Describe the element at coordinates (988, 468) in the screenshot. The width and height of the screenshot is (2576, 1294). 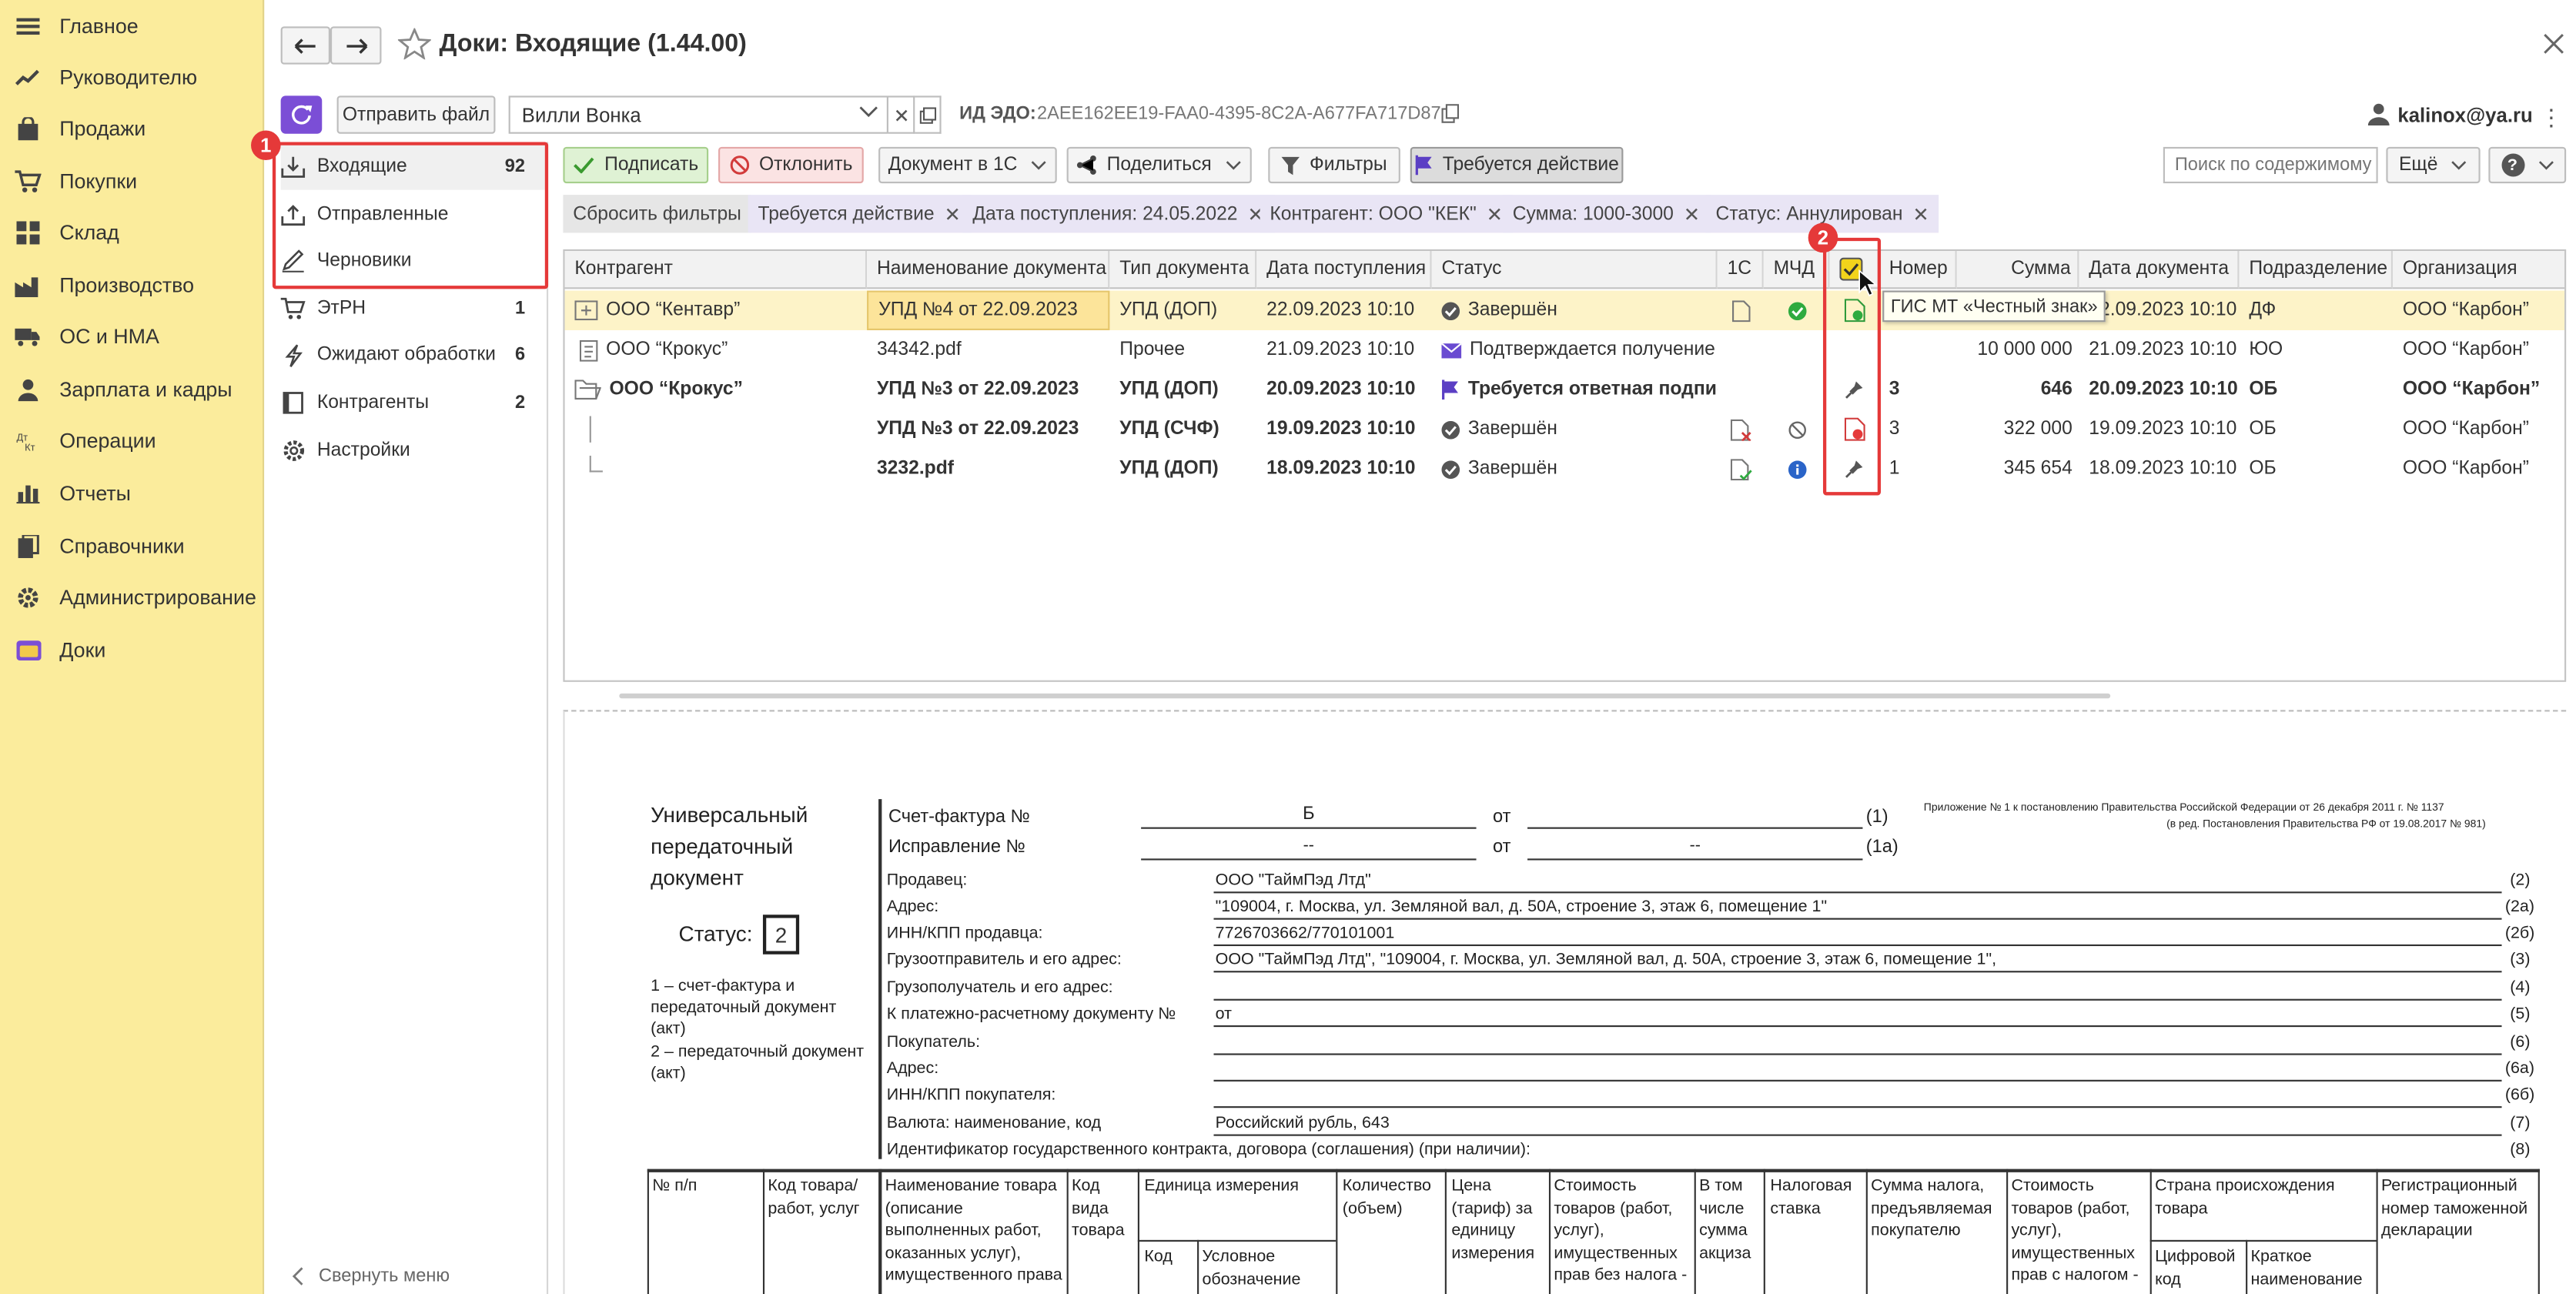
I see `cell-docname: 3232.pdf` at that location.